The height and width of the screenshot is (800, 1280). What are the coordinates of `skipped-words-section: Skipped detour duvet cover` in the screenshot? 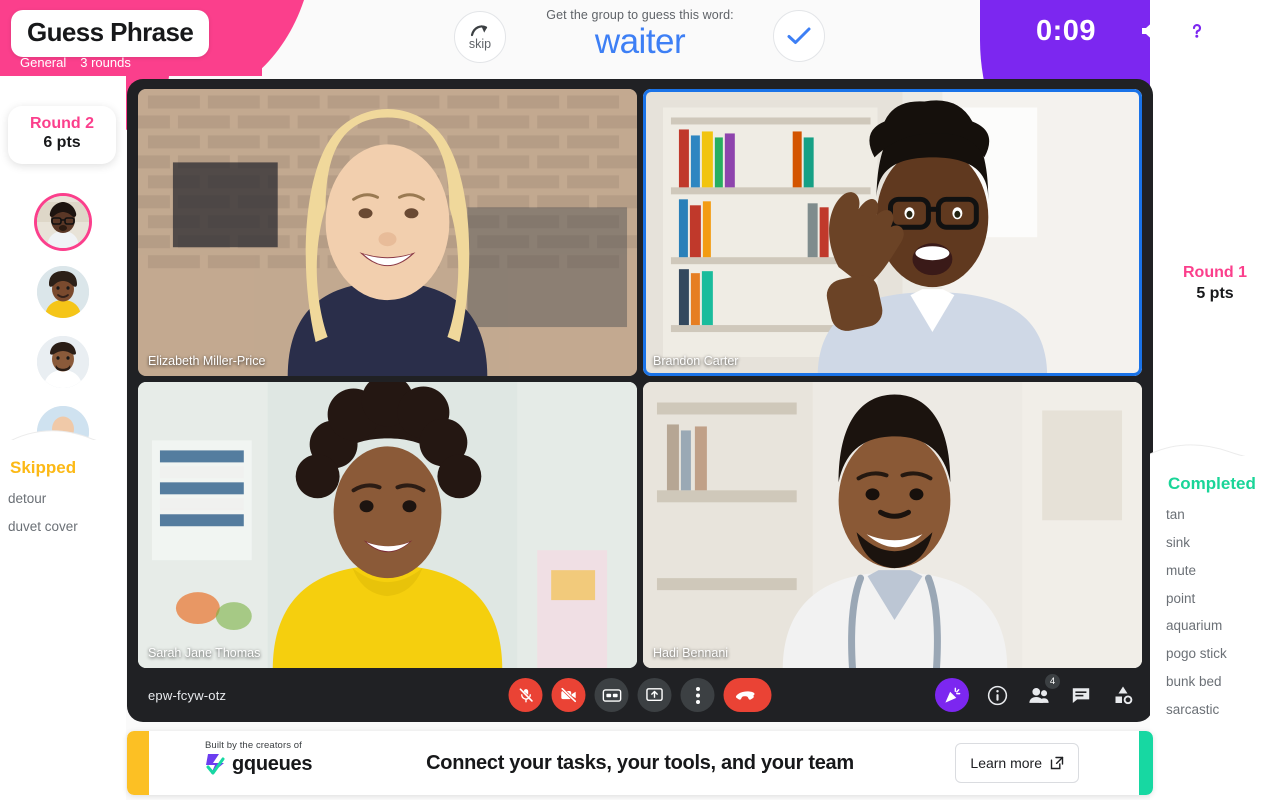 It's located at (63, 620).